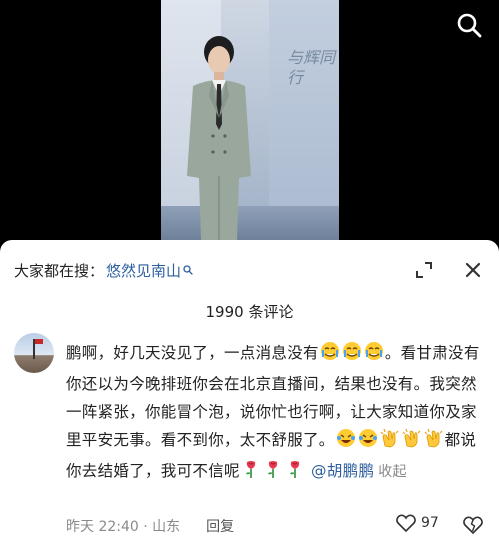  I want to click on search-button, so click(469, 25).